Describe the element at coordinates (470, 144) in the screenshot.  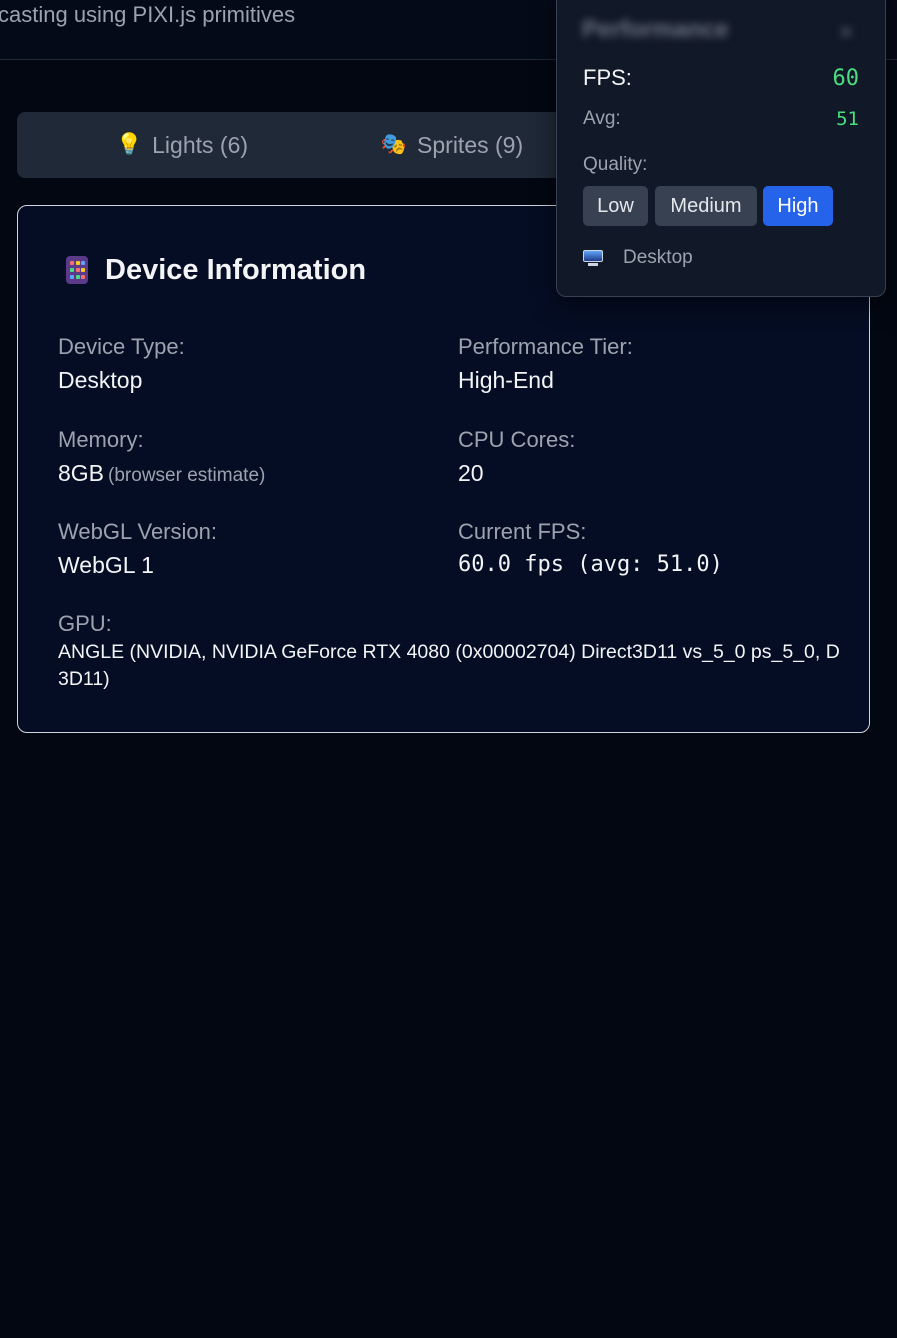
I see `tab-sprites-label: Sprites (9)` at that location.